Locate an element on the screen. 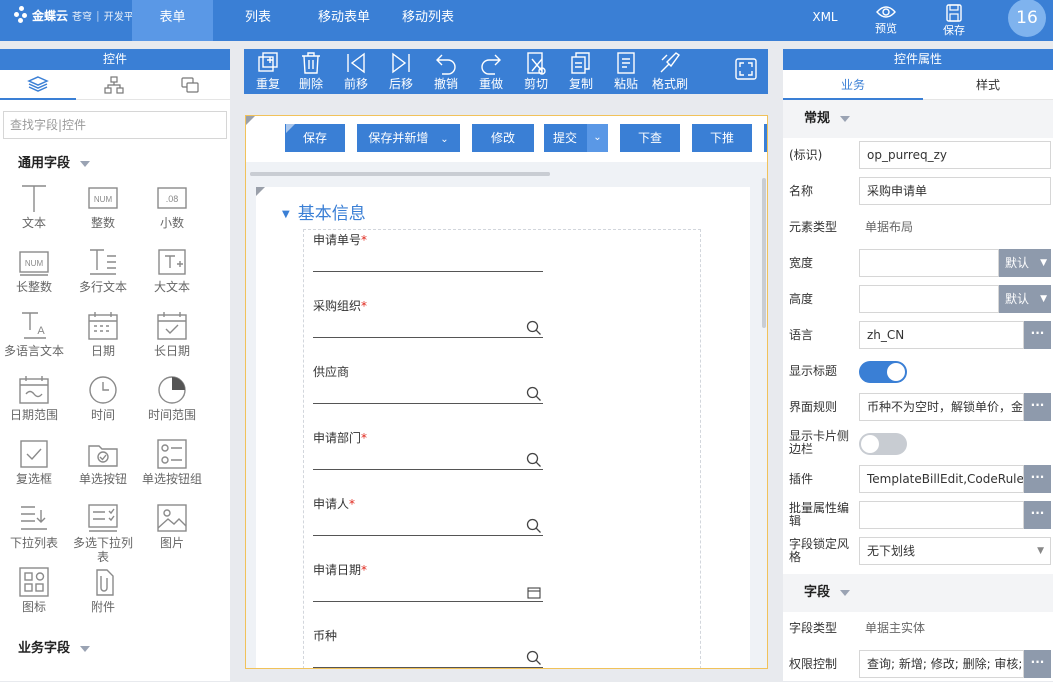 This screenshot has height=682, width=1053. tab-list: 列表 is located at coordinates (258, 20).